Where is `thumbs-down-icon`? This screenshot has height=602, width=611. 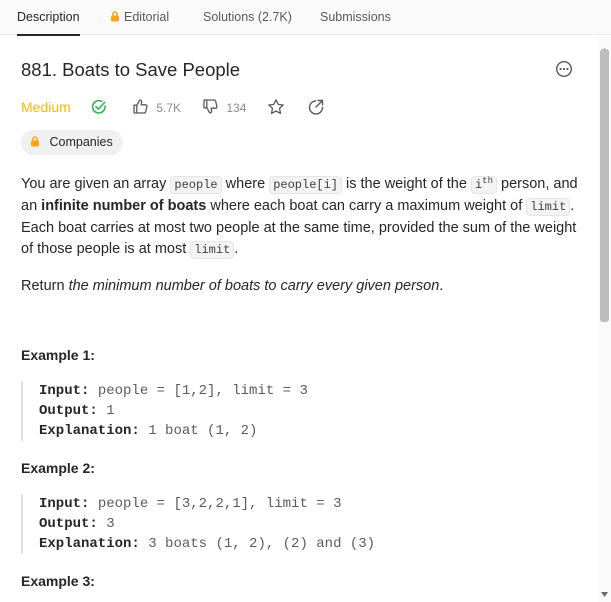
thumbs-down-icon is located at coordinates (214, 107).